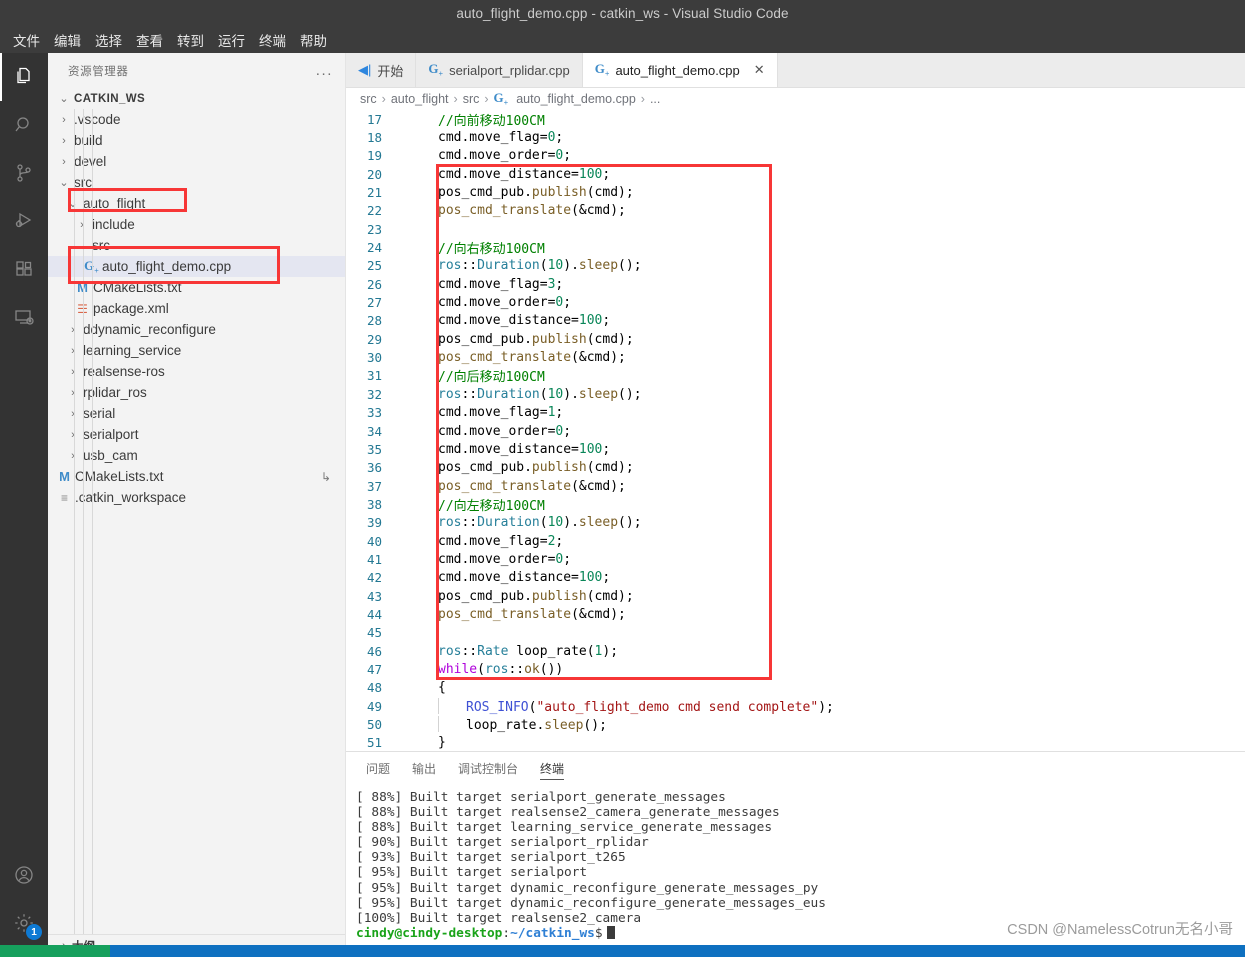 This screenshot has width=1245, height=957. What do you see at coordinates (24, 269) in the screenshot?
I see `activity-extensions-icon` at bounding box center [24, 269].